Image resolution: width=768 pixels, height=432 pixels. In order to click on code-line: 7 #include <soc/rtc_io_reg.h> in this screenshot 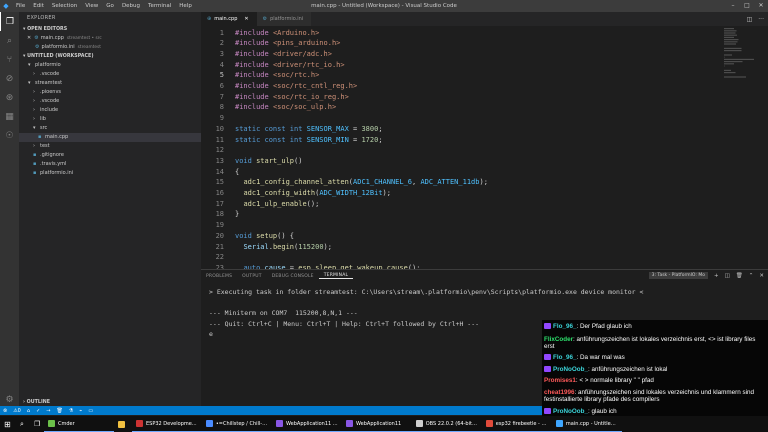, I will do `click(461, 97)`.